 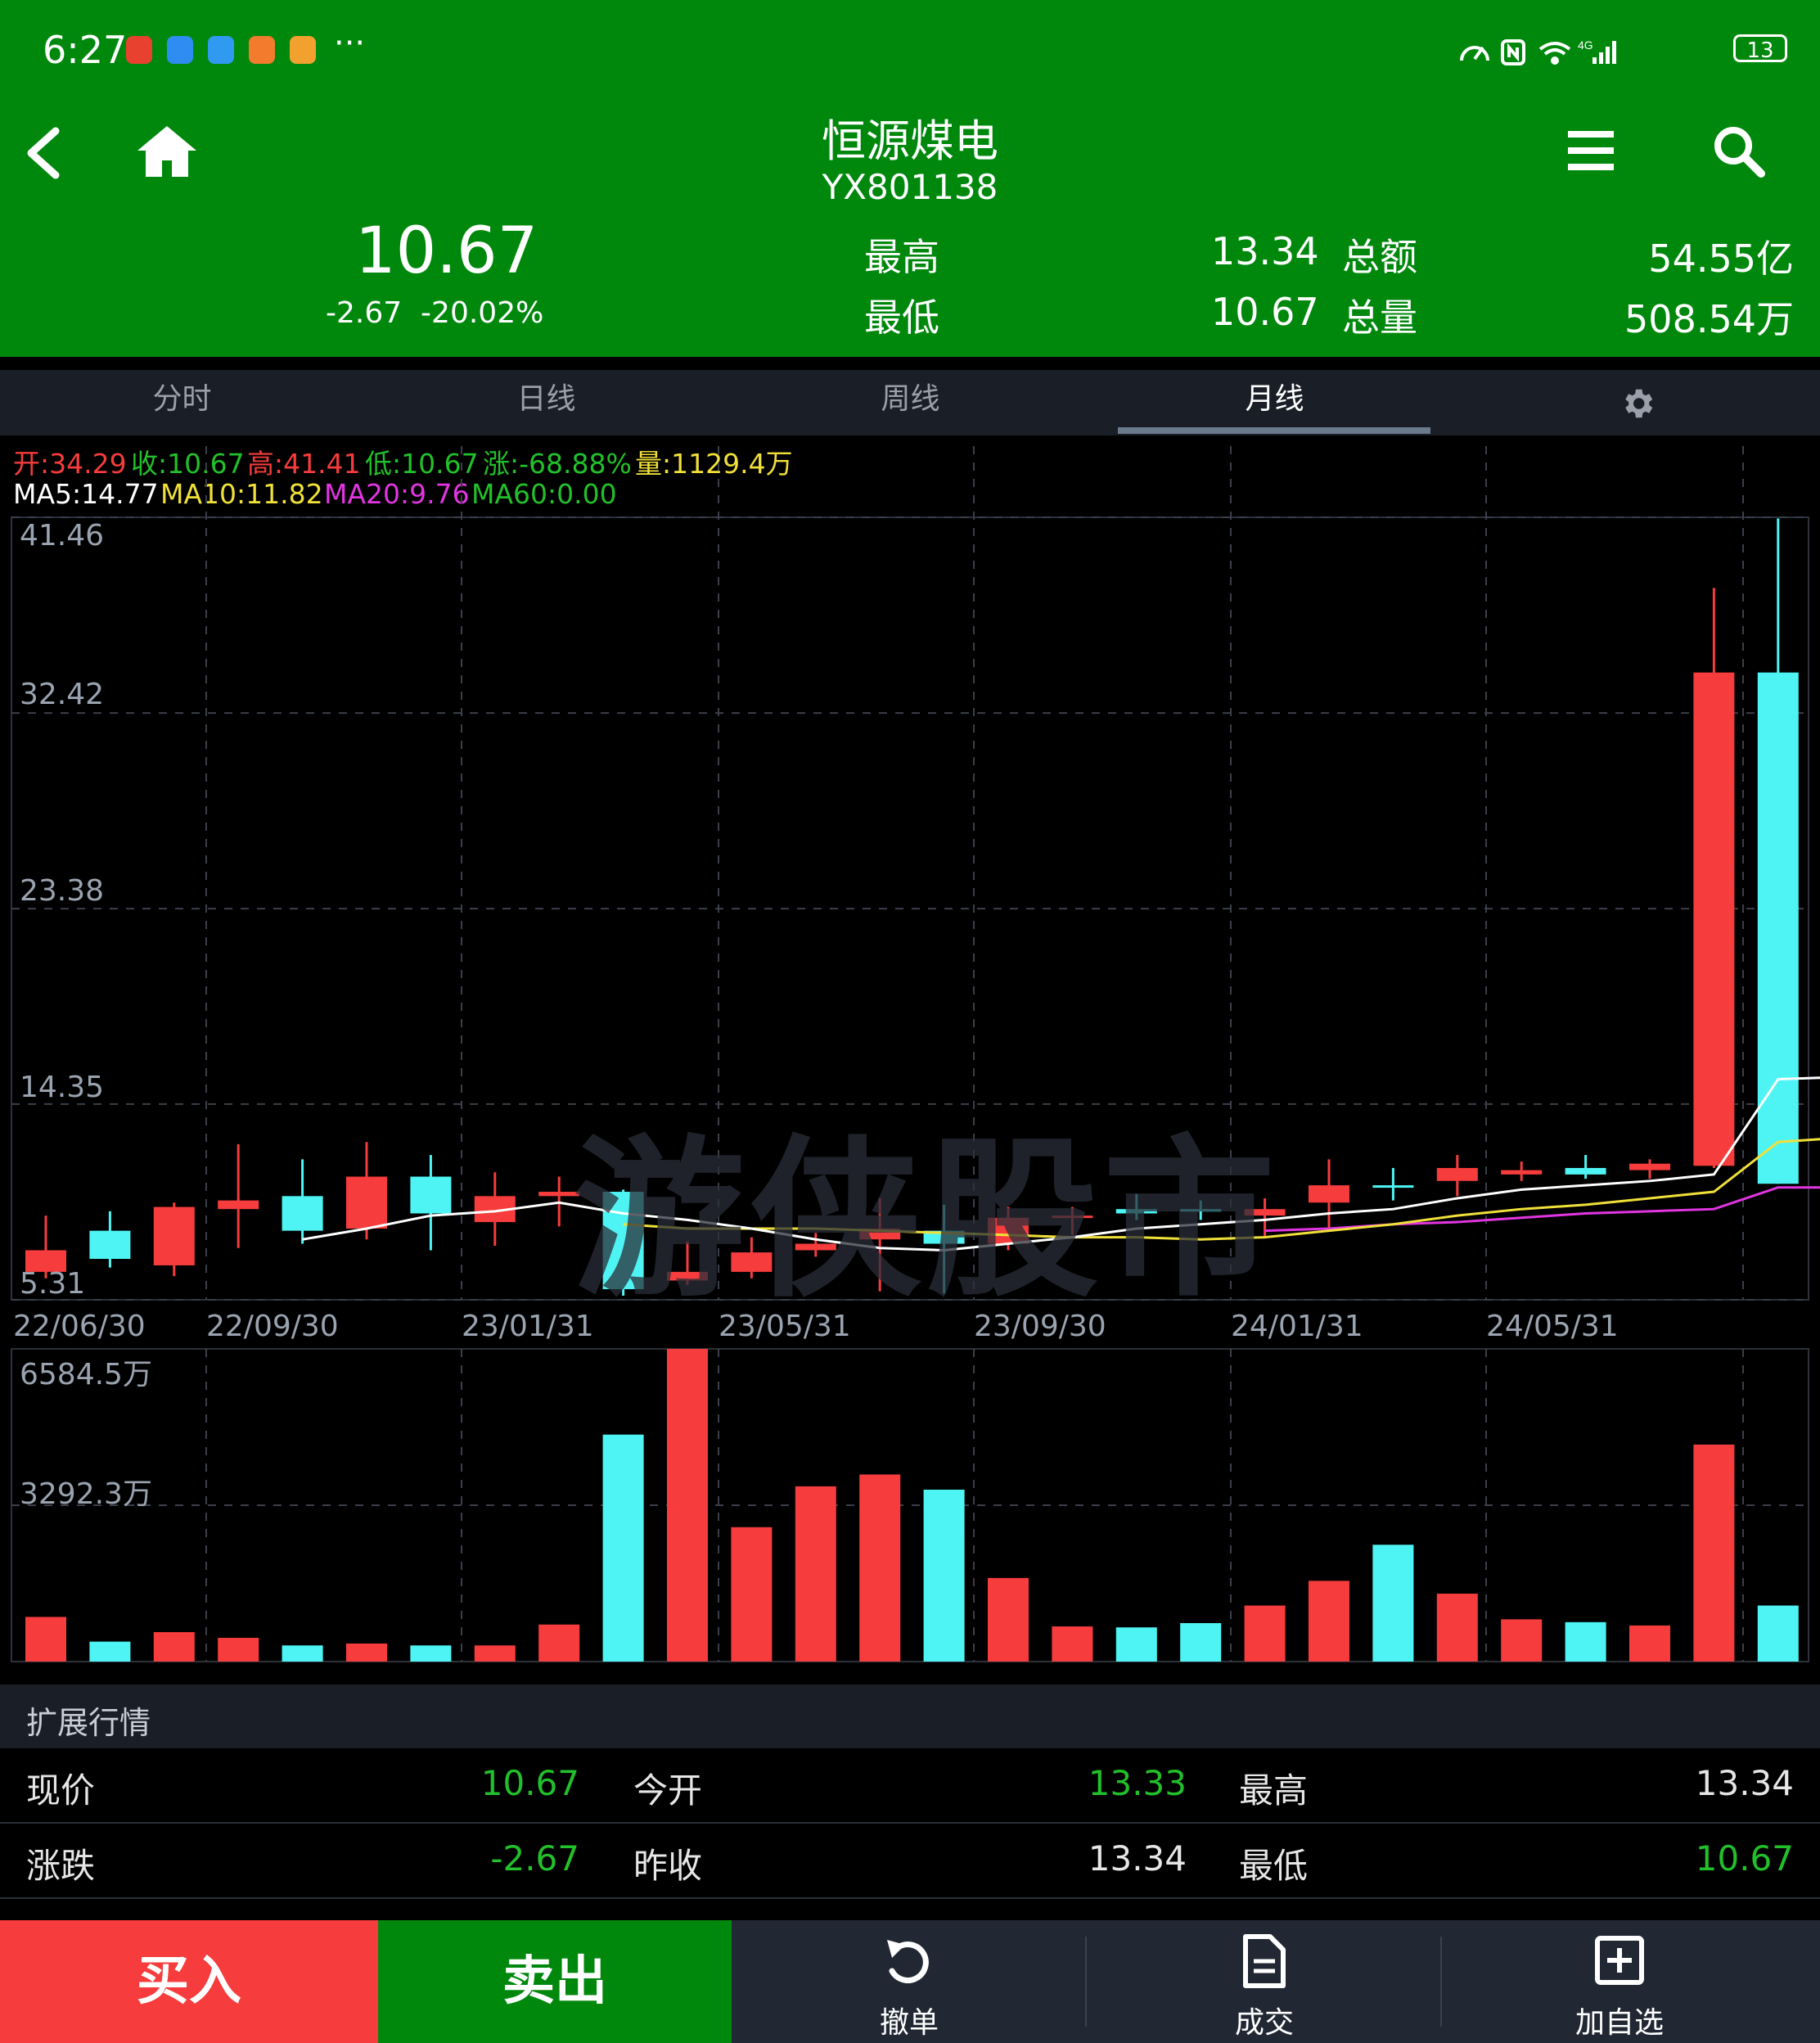 What do you see at coordinates (273, 1326) in the screenshot?
I see `date-tick: 22/09/30` at bounding box center [273, 1326].